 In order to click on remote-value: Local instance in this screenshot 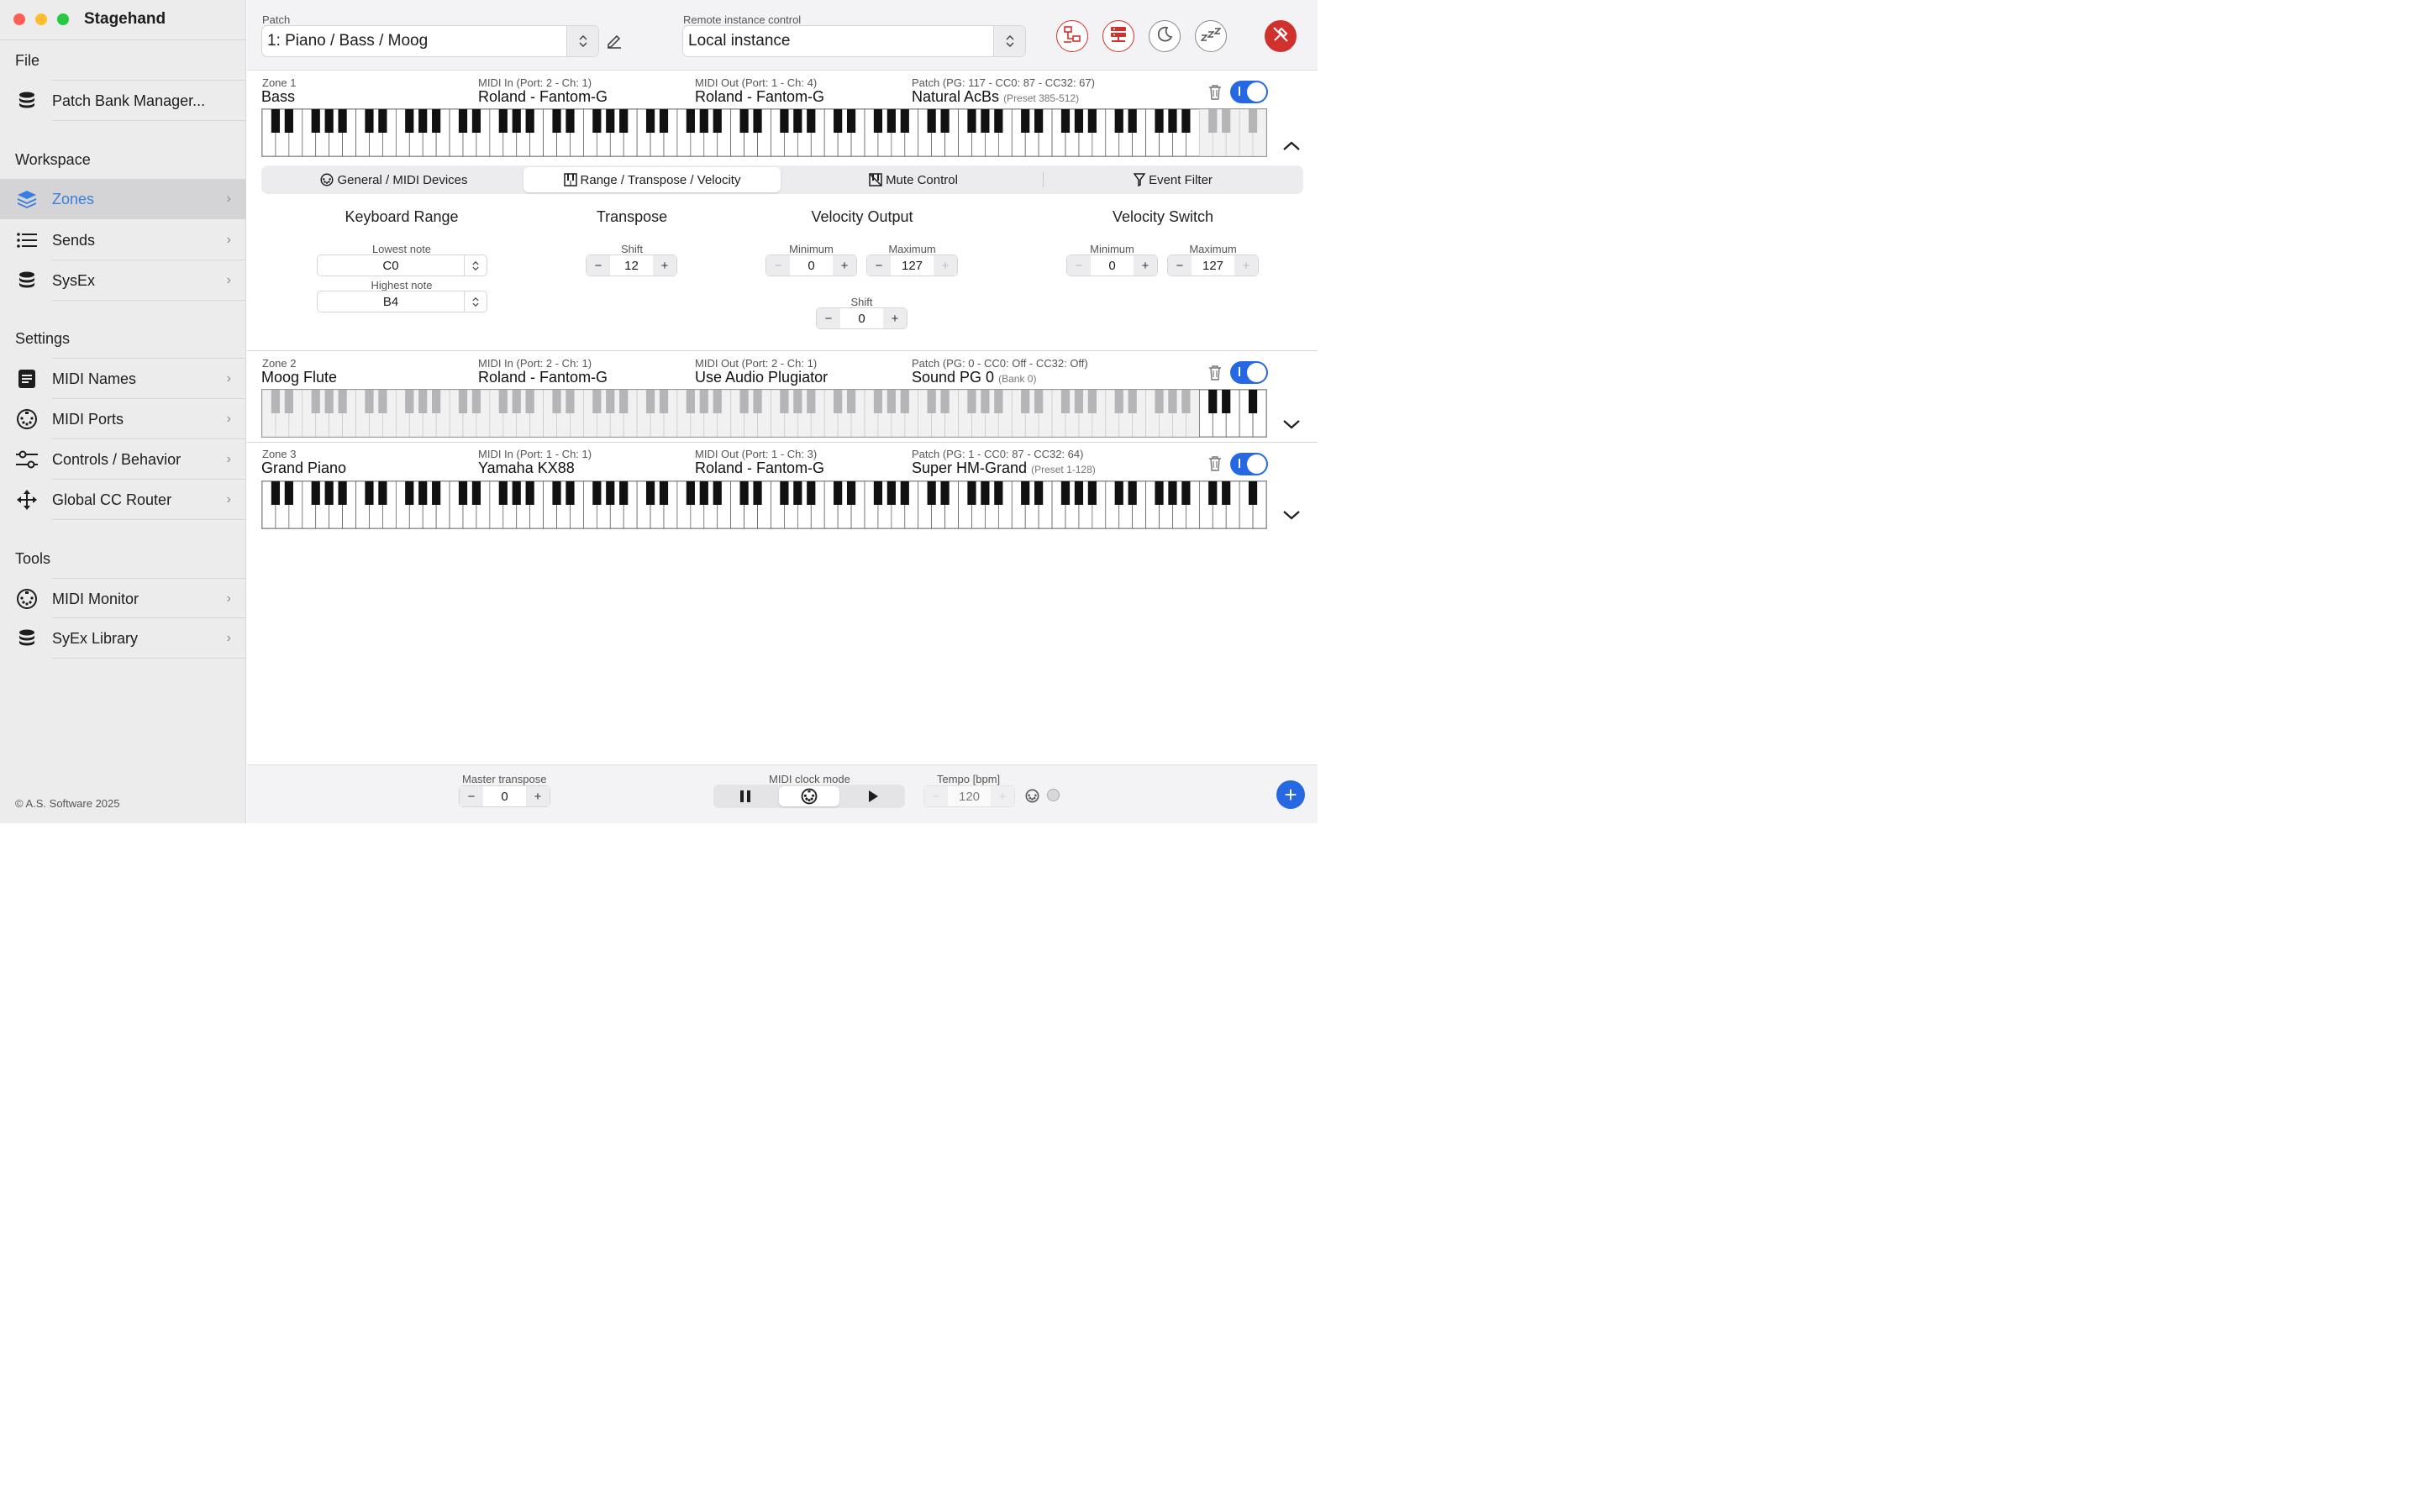, I will do `click(739, 41)`.